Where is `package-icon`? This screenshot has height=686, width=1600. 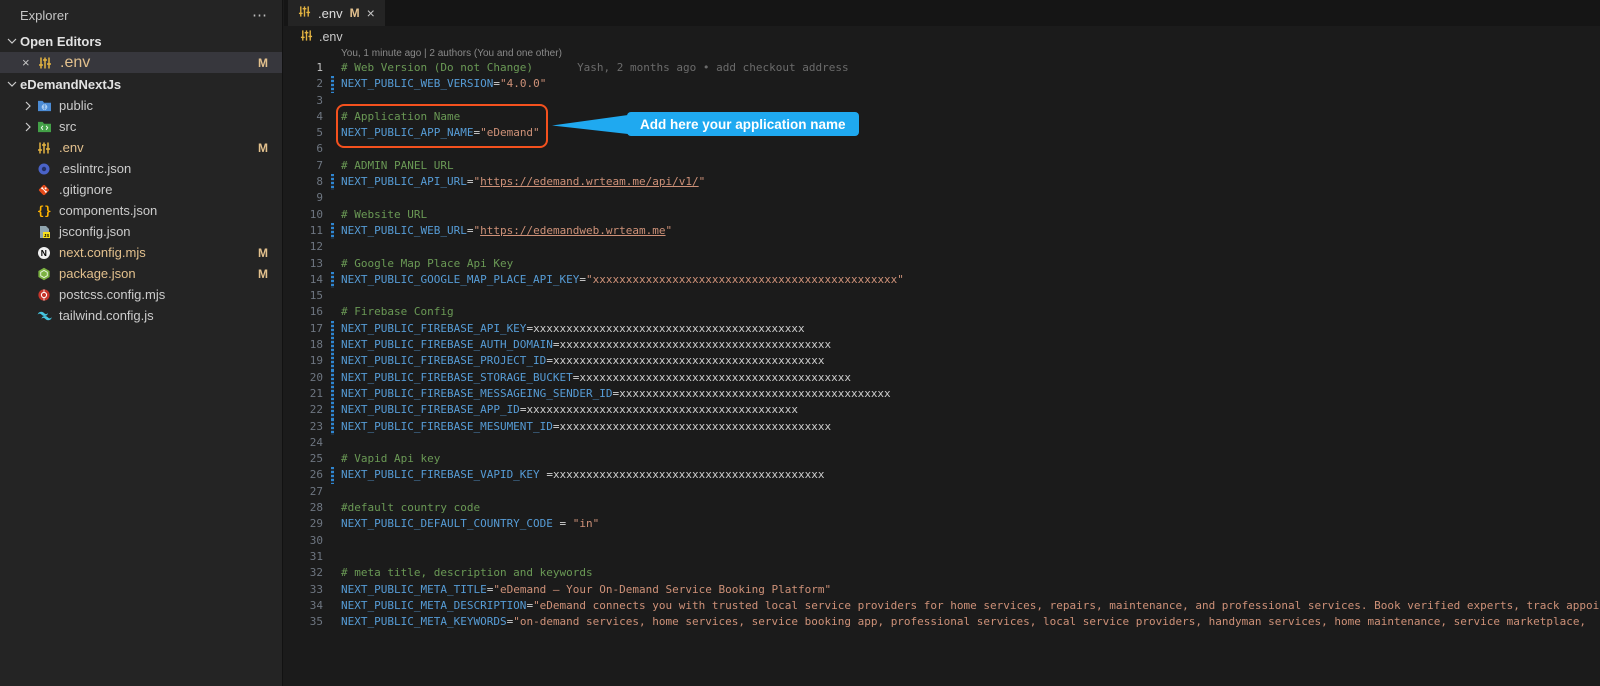
package-icon is located at coordinates (45, 274).